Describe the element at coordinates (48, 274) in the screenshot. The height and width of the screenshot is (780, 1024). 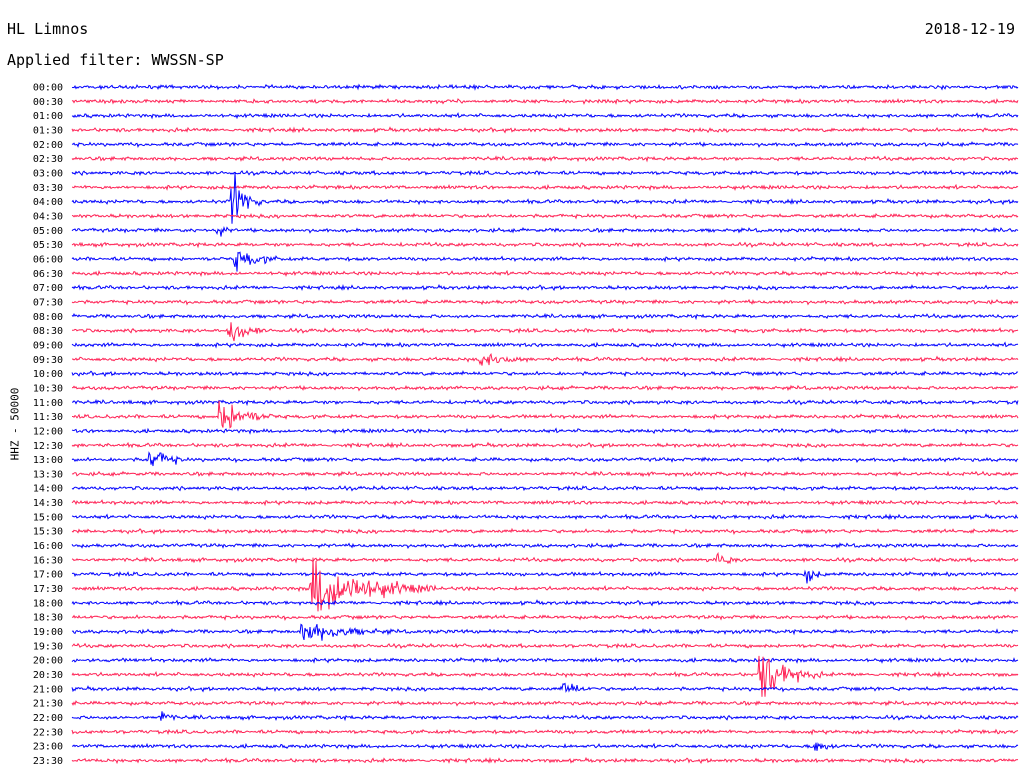
I see `row-label: 06:30` at that location.